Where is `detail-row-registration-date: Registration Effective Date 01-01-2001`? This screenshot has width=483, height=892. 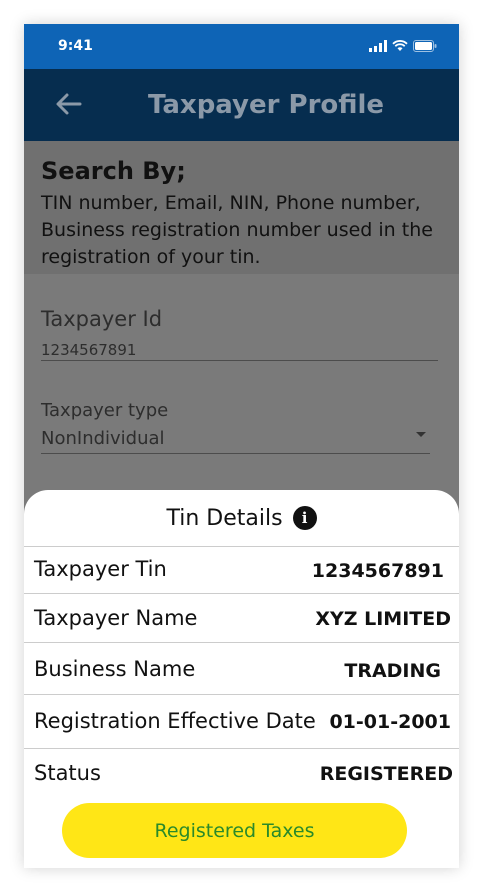 detail-row-registration-date: Registration Effective Date 01-01-2001 is located at coordinates (241, 721).